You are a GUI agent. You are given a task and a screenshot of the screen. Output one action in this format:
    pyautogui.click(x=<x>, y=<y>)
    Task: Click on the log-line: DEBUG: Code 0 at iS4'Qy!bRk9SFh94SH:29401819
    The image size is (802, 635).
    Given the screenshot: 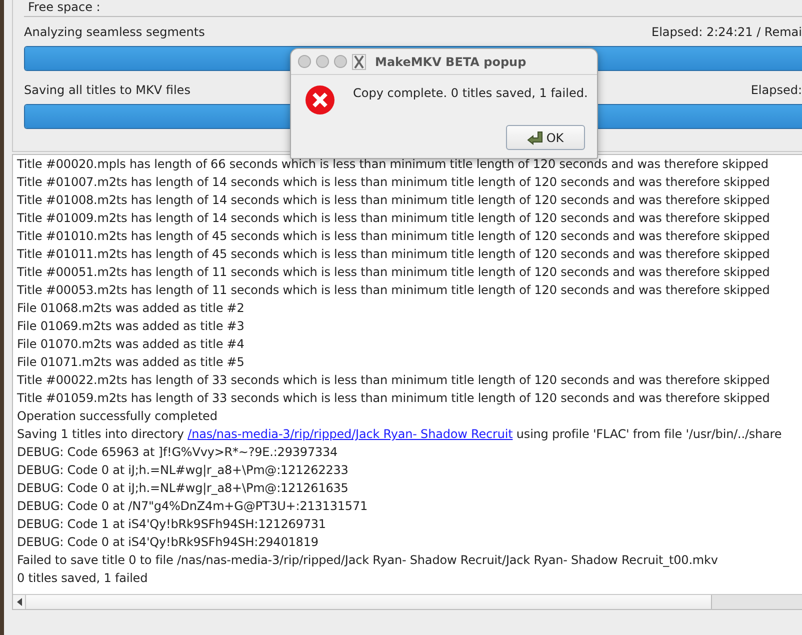 What is the action you would take?
    pyautogui.click(x=168, y=542)
    